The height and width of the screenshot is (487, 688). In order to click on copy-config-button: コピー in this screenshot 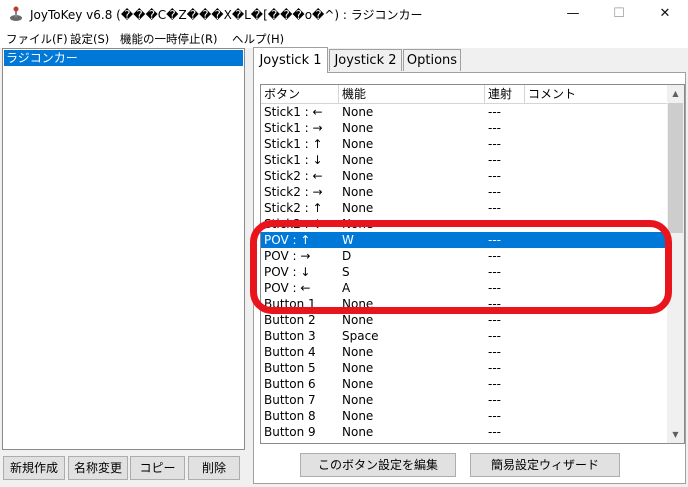, I will do `click(157, 468)`.